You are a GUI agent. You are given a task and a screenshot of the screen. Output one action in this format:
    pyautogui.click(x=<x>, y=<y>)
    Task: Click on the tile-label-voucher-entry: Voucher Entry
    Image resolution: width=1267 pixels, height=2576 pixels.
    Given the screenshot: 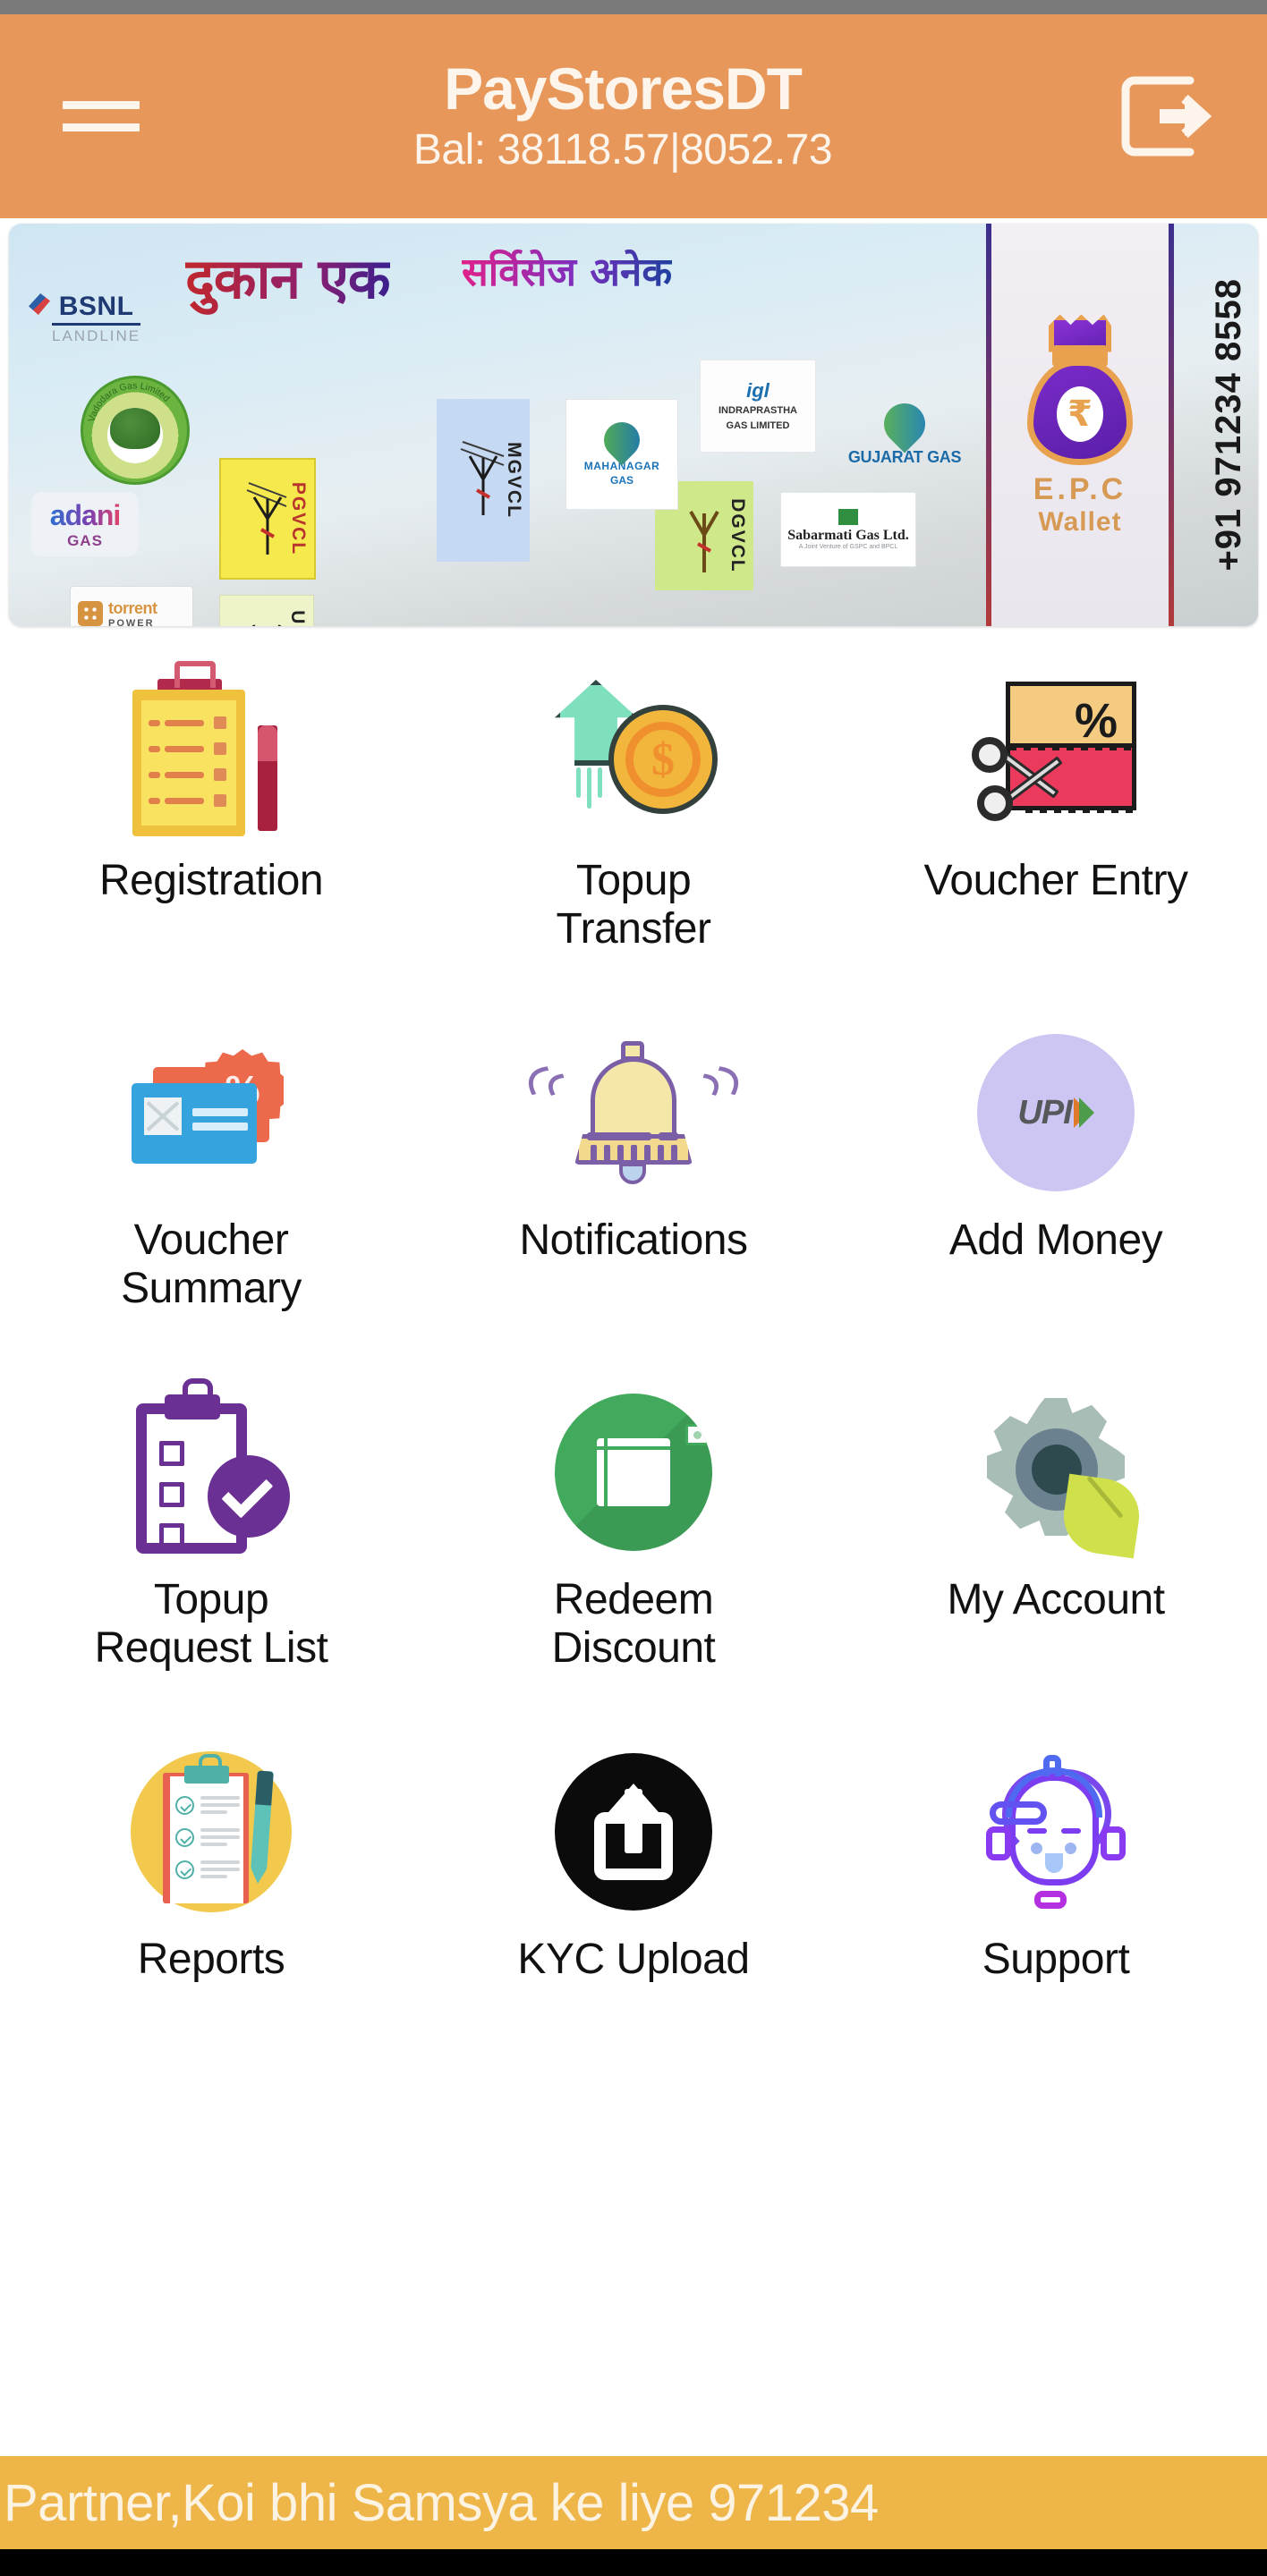 What is the action you would take?
    pyautogui.click(x=1056, y=880)
    